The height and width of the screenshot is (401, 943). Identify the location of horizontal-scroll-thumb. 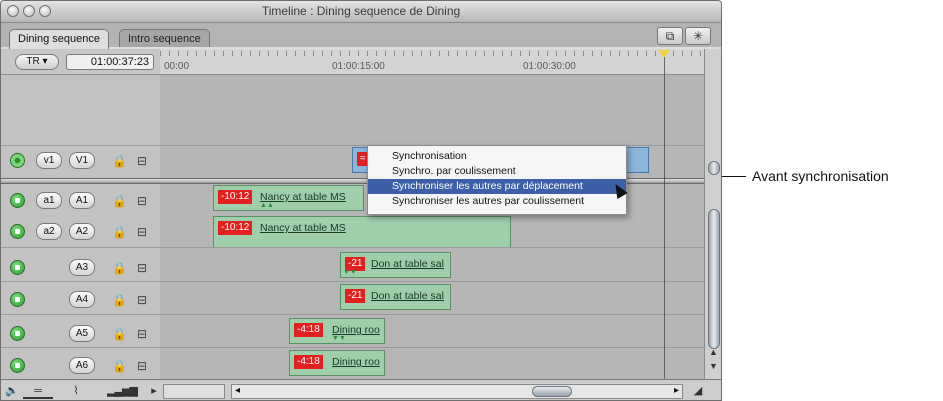
(552, 391).